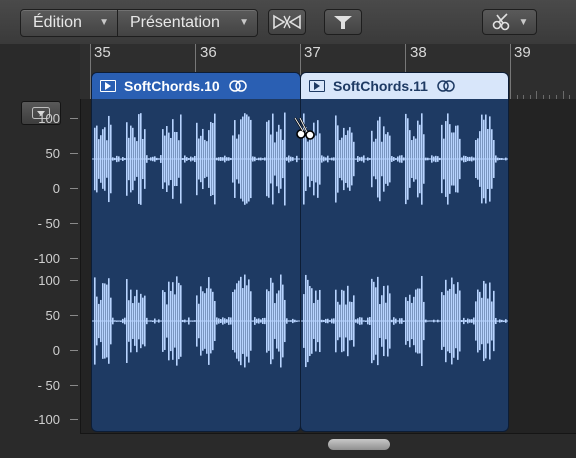  I want to click on region-header: SoftChords.10, so click(196, 86).